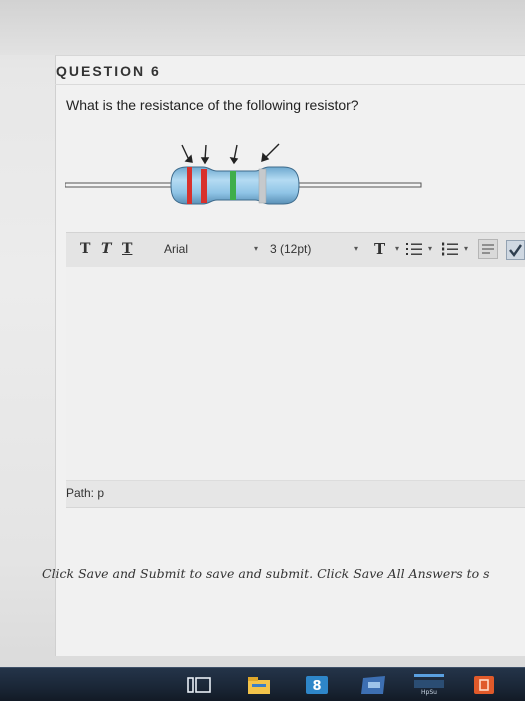 Image resolution: width=525 pixels, height=701 pixels. What do you see at coordinates (290, 249) in the screenshot?
I see `font-size-select: 3 (12pt)` at bounding box center [290, 249].